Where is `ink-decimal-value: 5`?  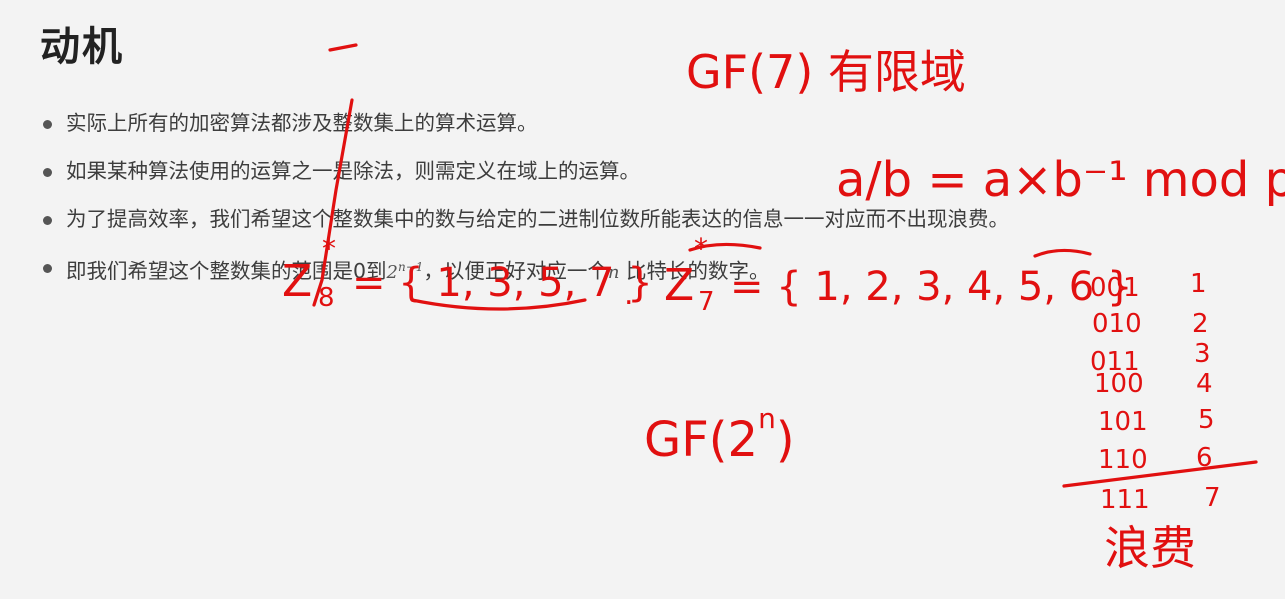
ink-decimal-value: 5 is located at coordinates (1206, 420).